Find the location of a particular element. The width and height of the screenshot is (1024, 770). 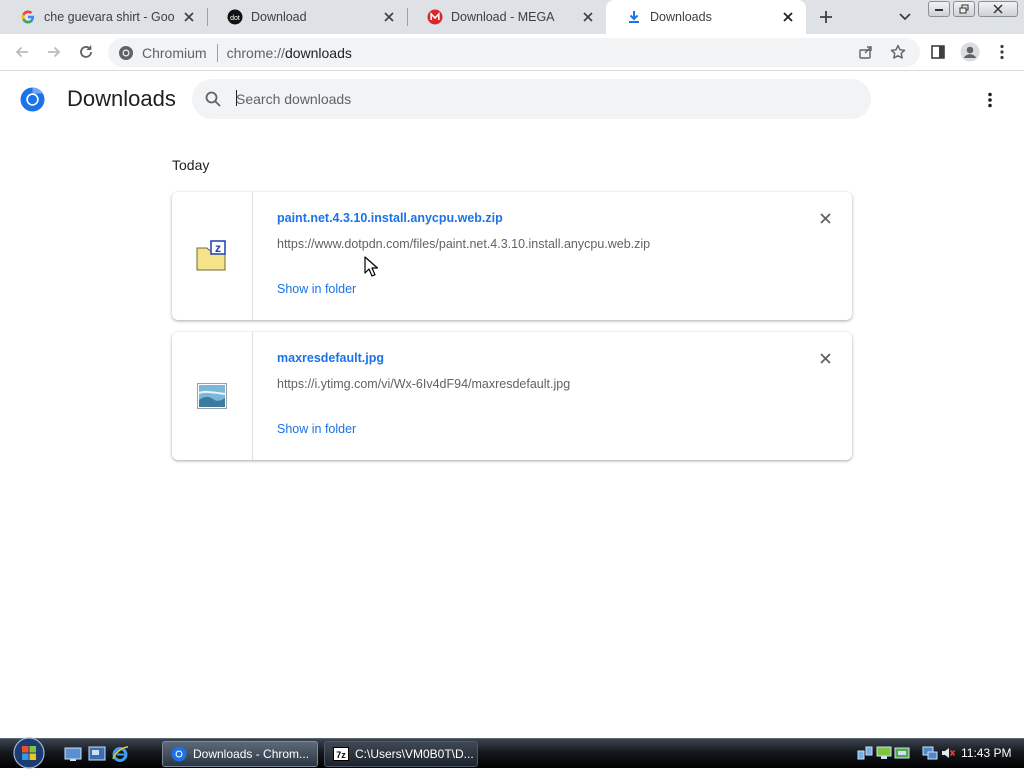

network-tray-icon is located at coordinates (865, 753).